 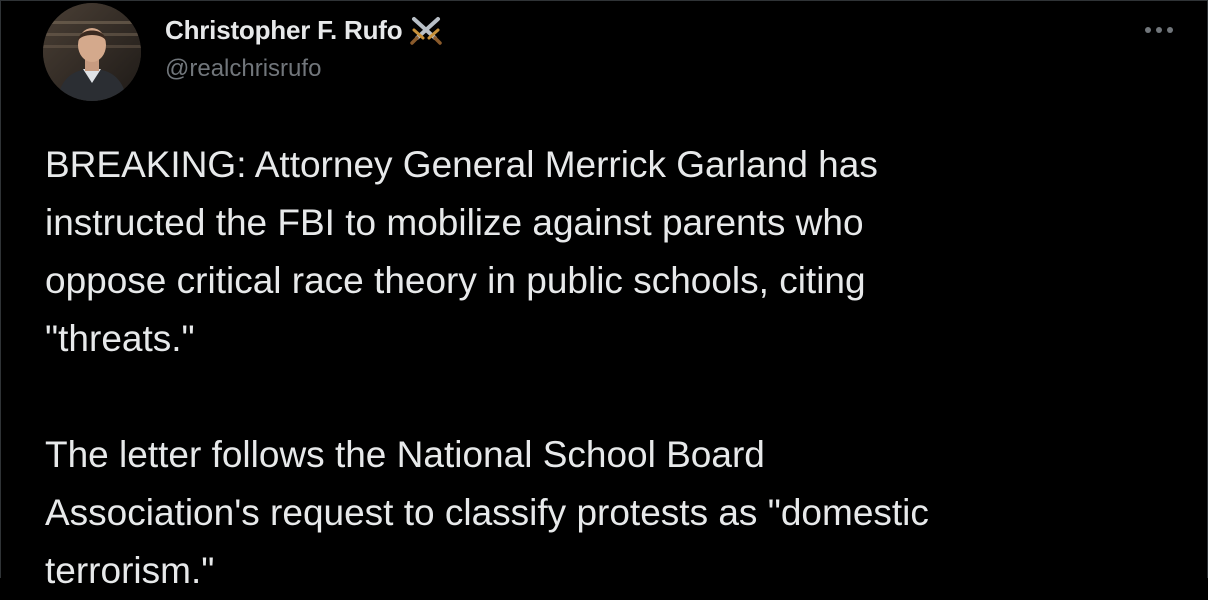 What do you see at coordinates (1159, 30) in the screenshot?
I see `more-options-icon` at bounding box center [1159, 30].